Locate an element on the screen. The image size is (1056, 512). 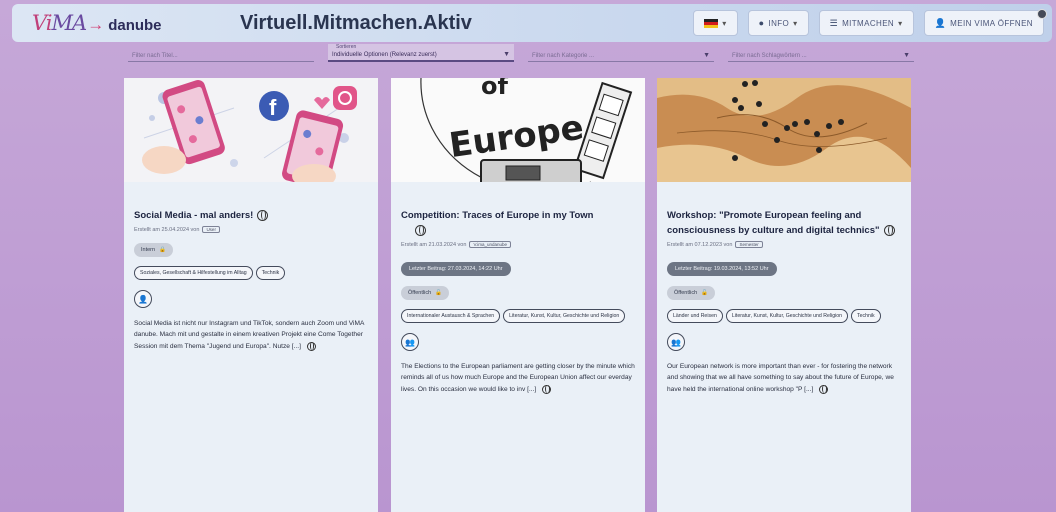
open-my-vima-label: MEIN VIMA ÖFFNEN is located at coordinates (991, 23).